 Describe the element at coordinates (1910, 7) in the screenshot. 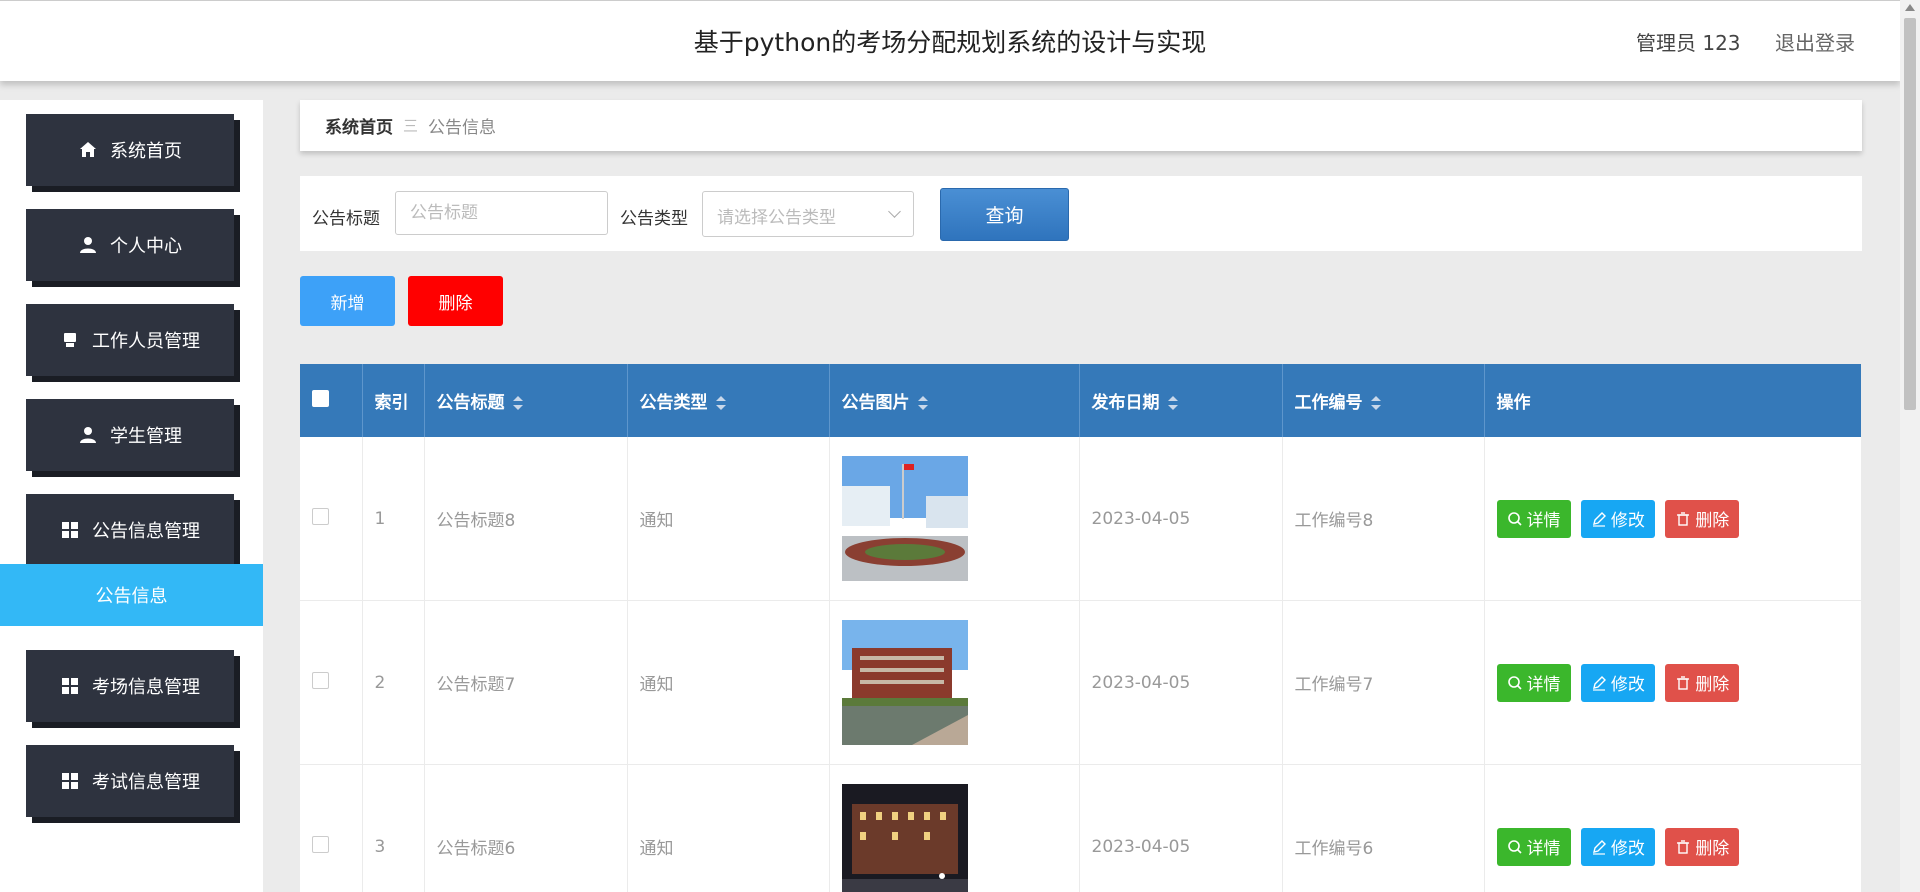

I see `scroll-up-icon` at that location.